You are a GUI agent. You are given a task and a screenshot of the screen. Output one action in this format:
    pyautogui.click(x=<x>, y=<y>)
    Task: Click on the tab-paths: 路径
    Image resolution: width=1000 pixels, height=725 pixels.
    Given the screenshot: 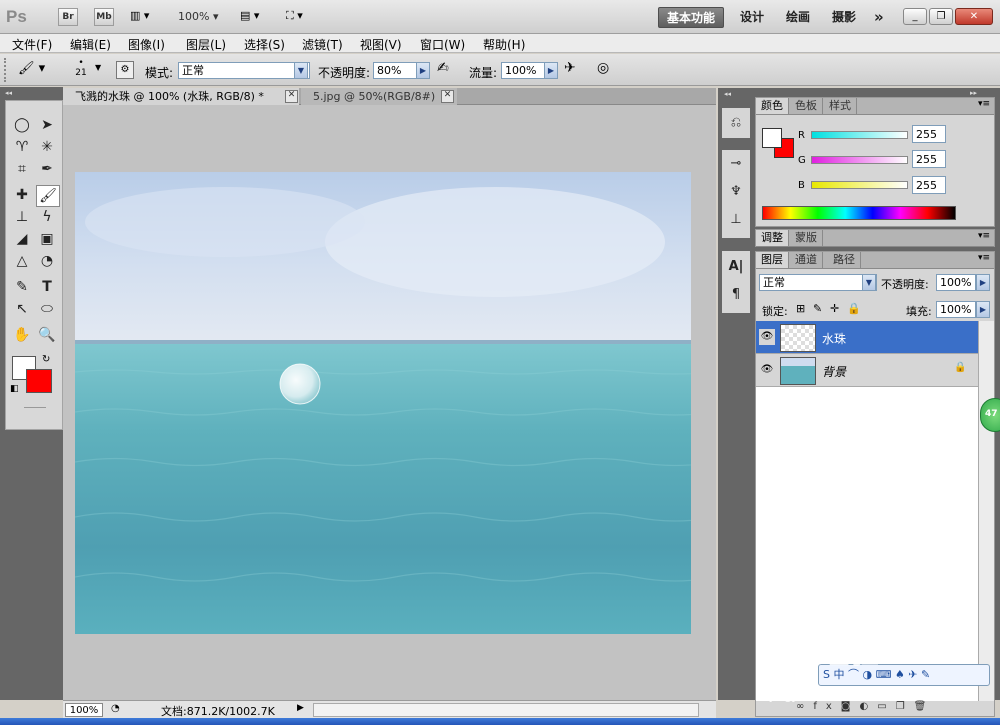 What is the action you would take?
    pyautogui.click(x=844, y=260)
    